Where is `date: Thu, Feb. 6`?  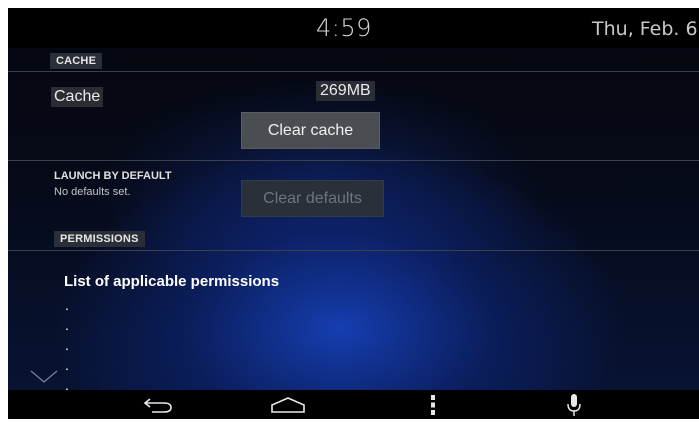
date: Thu, Feb. 6 is located at coordinates (645, 29).